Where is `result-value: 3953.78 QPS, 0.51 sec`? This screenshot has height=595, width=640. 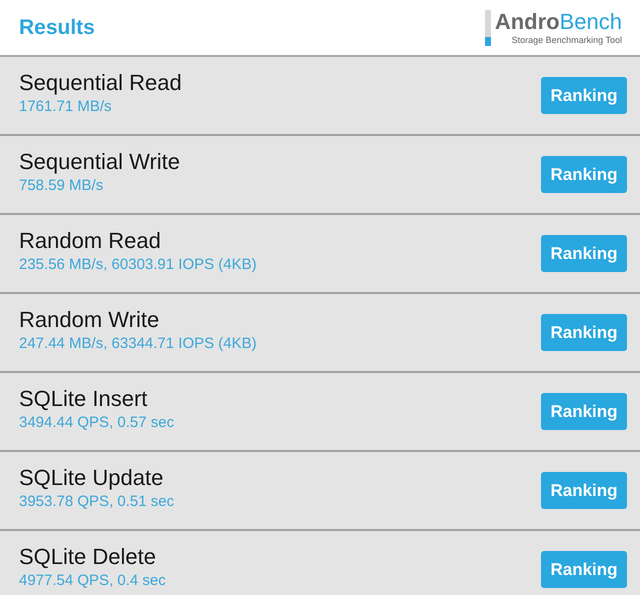
result-value: 3953.78 QPS, 0.51 sec is located at coordinates (96, 501).